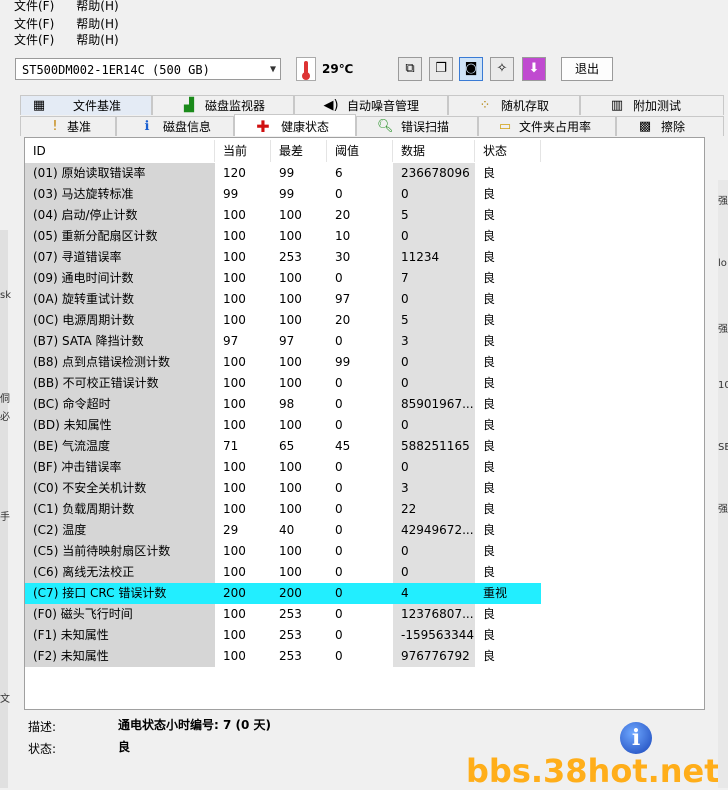  Describe the element at coordinates (295, 125) in the screenshot. I see `tab-health: ✚ 健康状态` at that location.